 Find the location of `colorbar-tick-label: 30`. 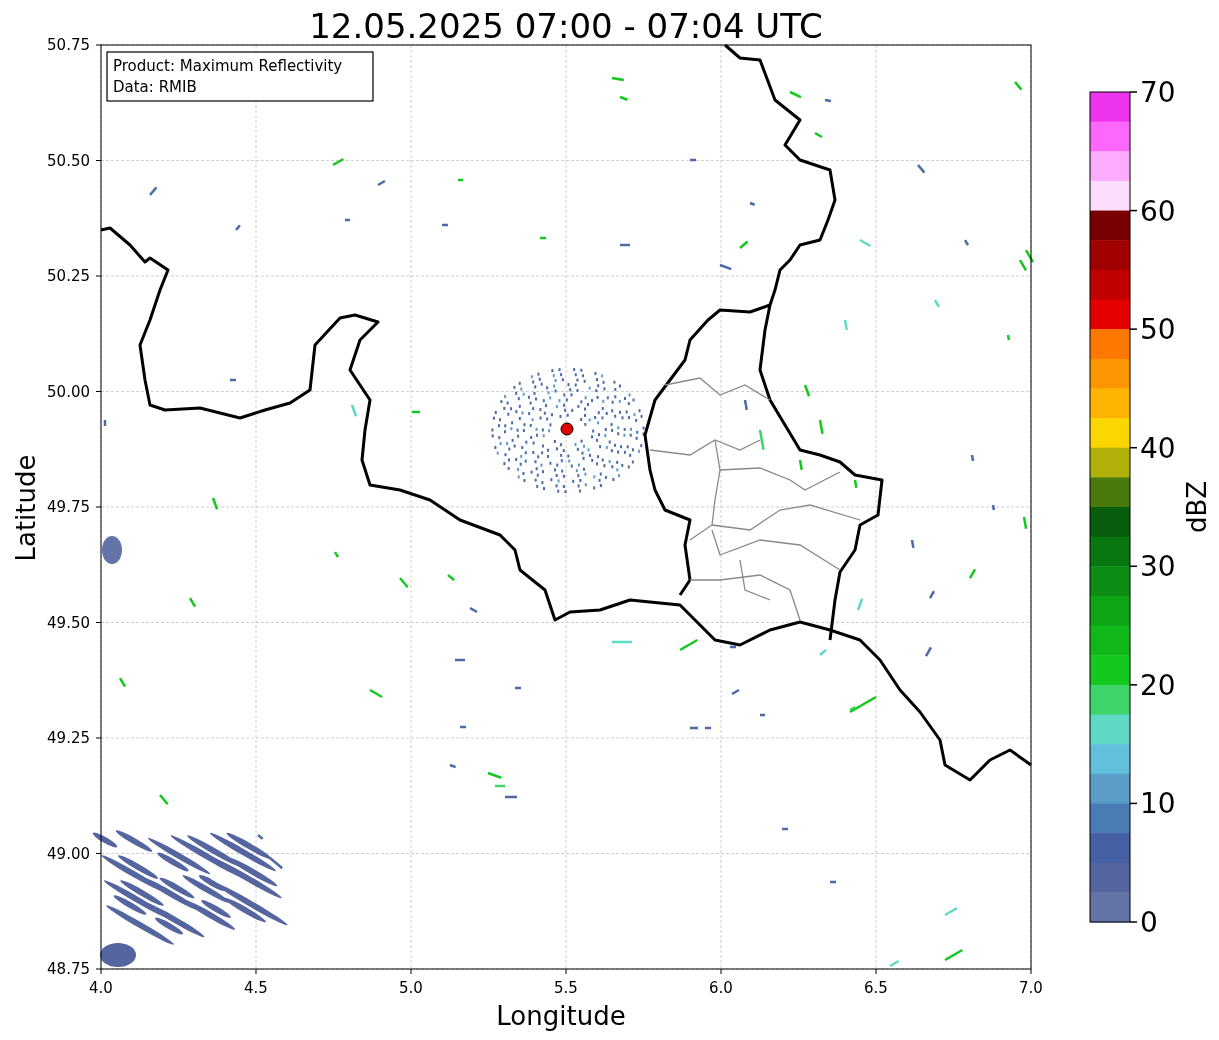

colorbar-tick-label: 30 is located at coordinates (1158, 567).